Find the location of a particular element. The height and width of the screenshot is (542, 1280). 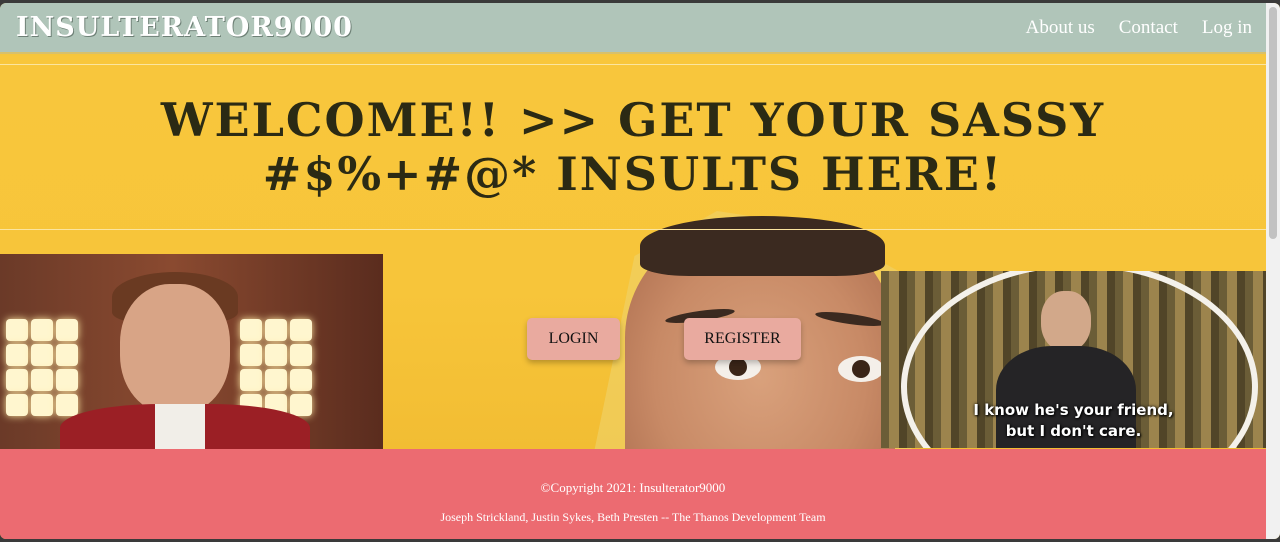

login-button: LOGIN is located at coordinates (573, 339).